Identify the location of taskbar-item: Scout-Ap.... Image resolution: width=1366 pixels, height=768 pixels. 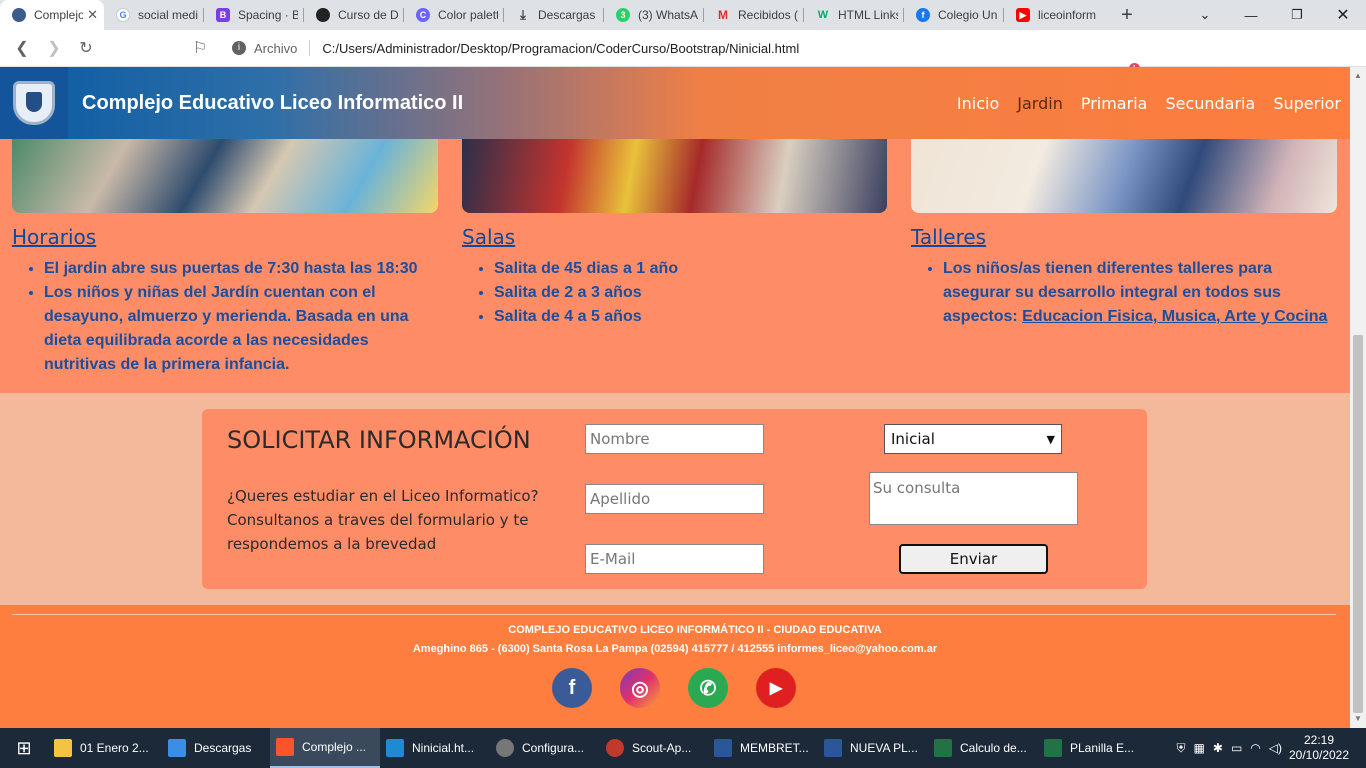
(654, 748).